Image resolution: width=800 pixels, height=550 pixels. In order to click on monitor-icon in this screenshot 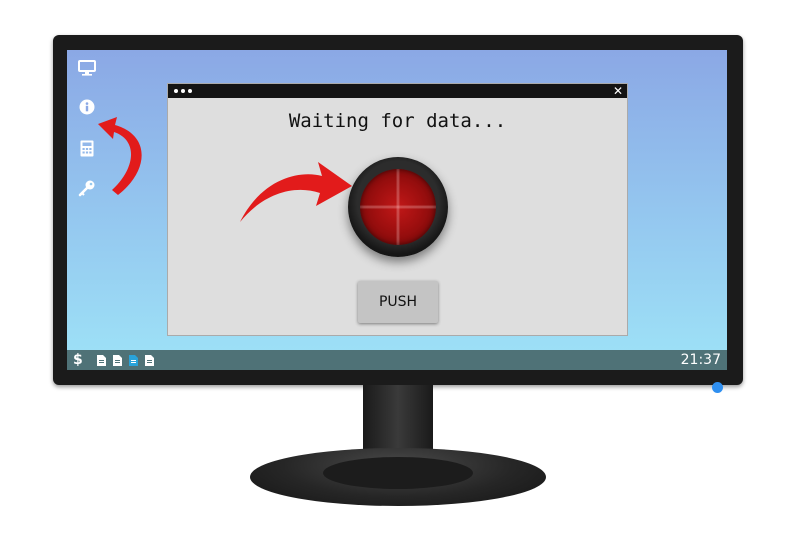, I will do `click(87, 68)`.